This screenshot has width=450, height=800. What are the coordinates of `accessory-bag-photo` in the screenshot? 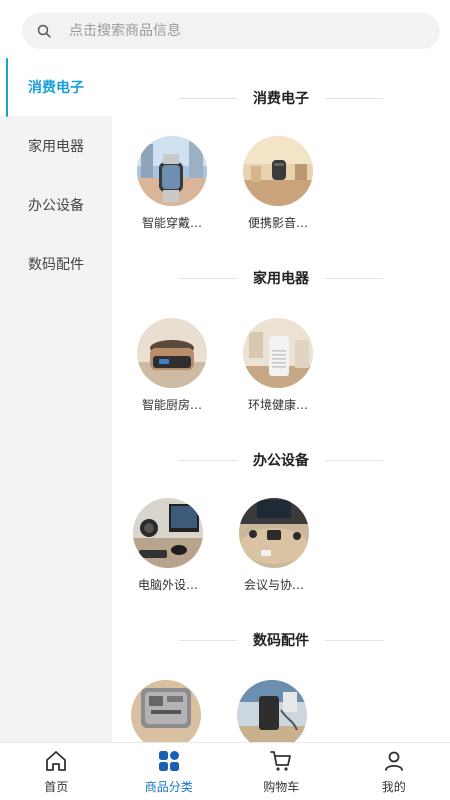 It's located at (166, 711).